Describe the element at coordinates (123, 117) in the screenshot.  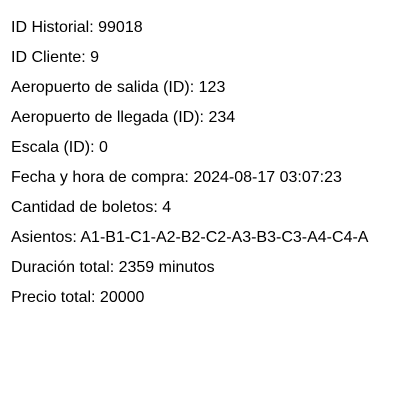
I see `arrival-airport-text: Aeropuerto de llegada (ID): 234` at that location.